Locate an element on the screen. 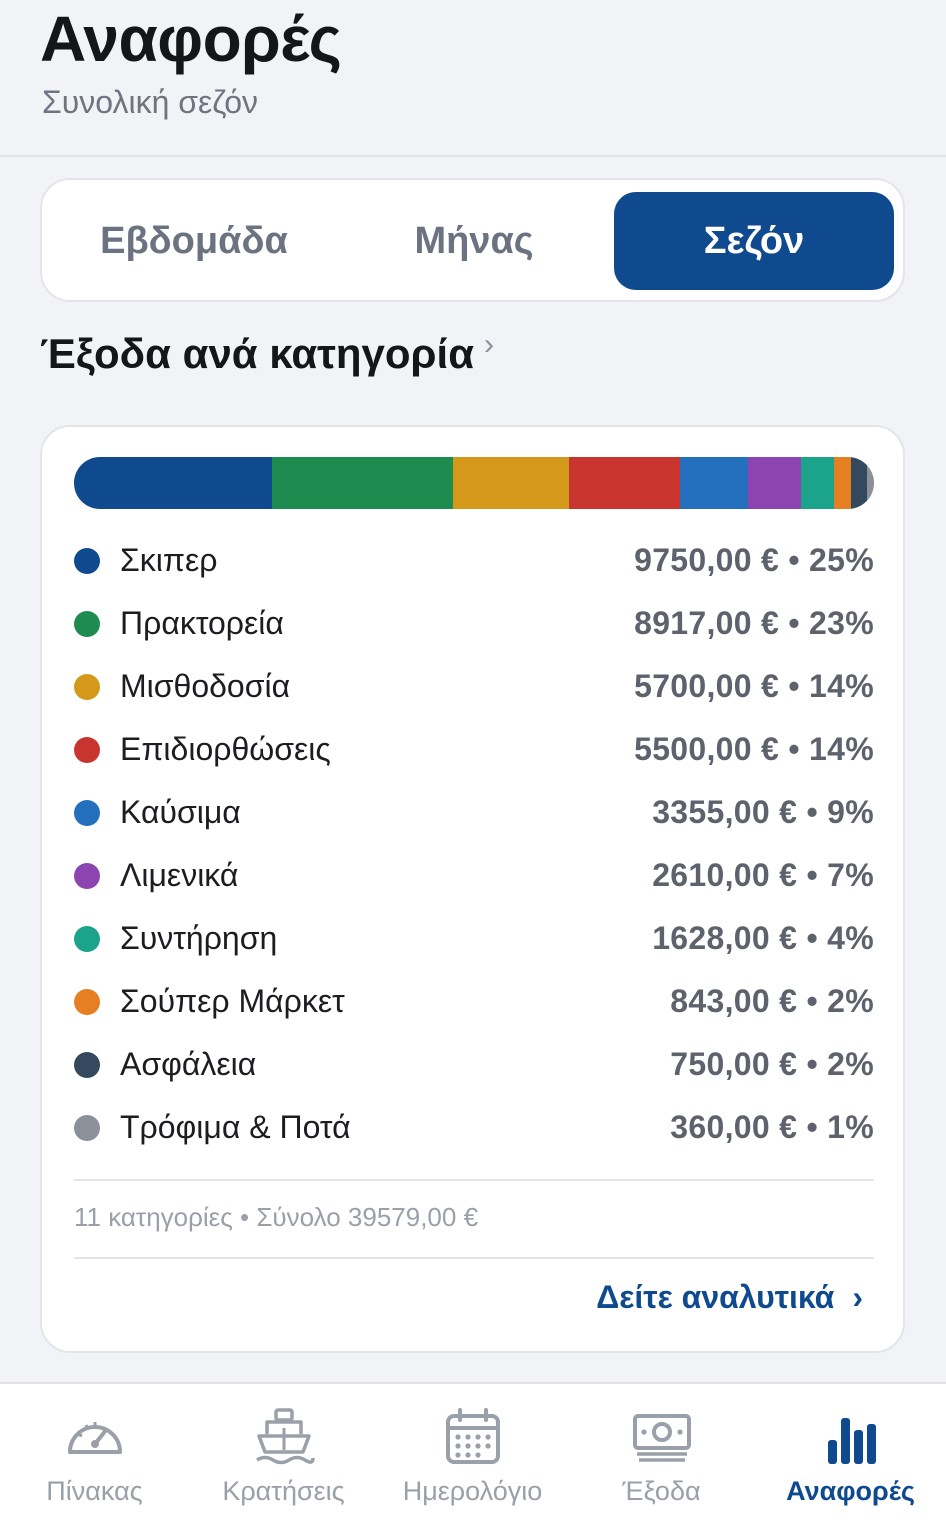  tab-label: Έξοδα is located at coordinates (661, 1491).